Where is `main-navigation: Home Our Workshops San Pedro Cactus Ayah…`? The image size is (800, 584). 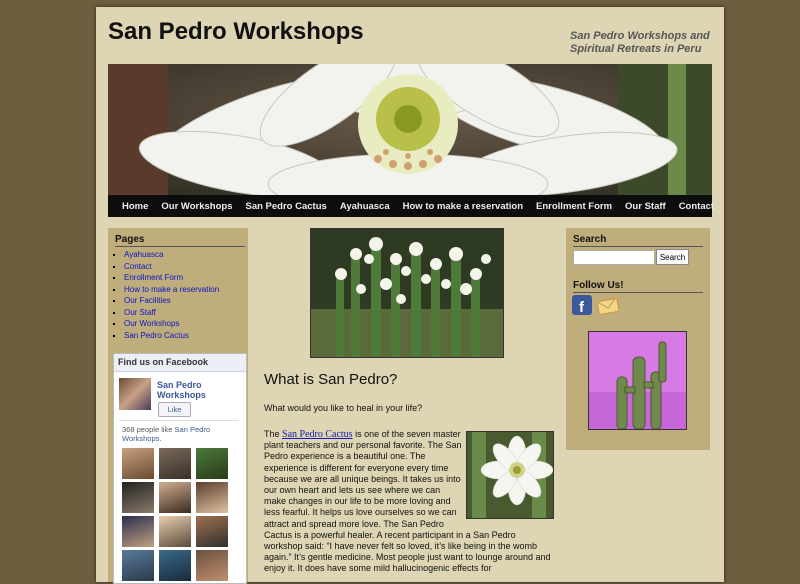 main-navigation: Home Our Workshops San Pedro Cactus Ayah… is located at coordinates (411, 206).